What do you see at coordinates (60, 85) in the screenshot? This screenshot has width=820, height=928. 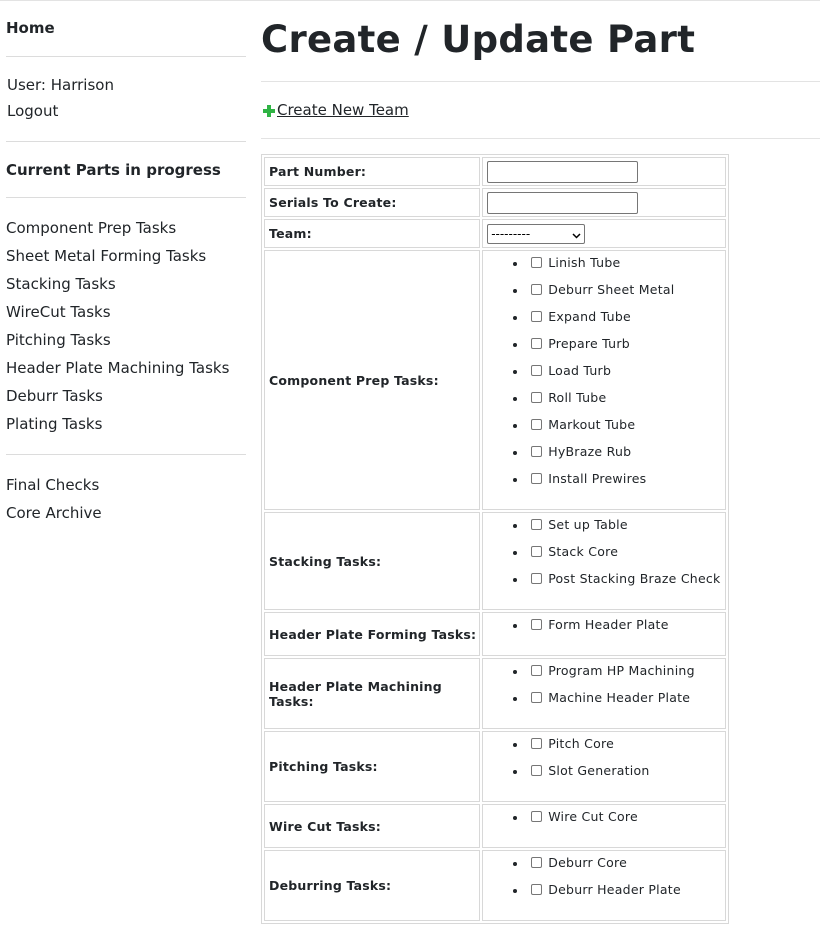 I see `sidebar-user-label: User: Harrison` at bounding box center [60, 85].